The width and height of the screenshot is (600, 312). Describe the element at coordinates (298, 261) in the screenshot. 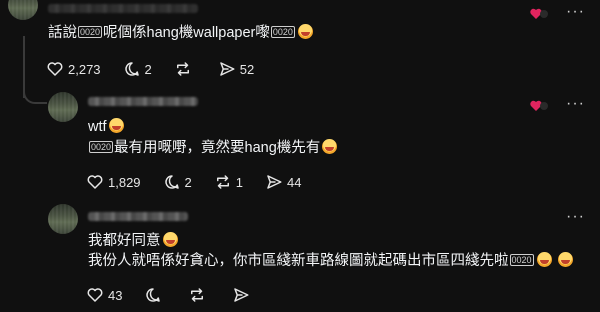

I see `comment-text: 我份人就唔係好貪心，你市區綫新車路線圖就起碼出市區四綫先啦` at that location.